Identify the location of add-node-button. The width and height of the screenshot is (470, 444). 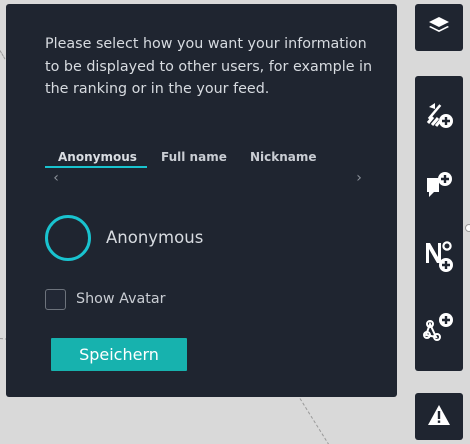
(439, 329).